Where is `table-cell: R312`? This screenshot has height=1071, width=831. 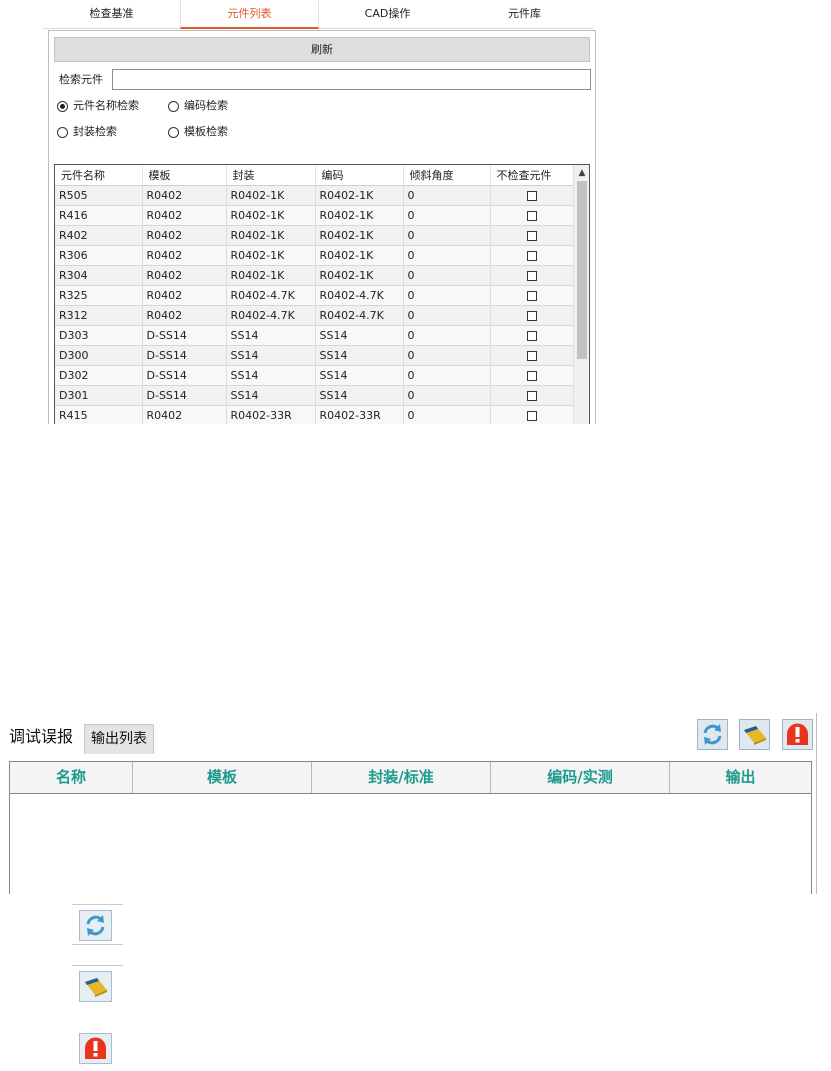 table-cell: R312 is located at coordinates (99, 315).